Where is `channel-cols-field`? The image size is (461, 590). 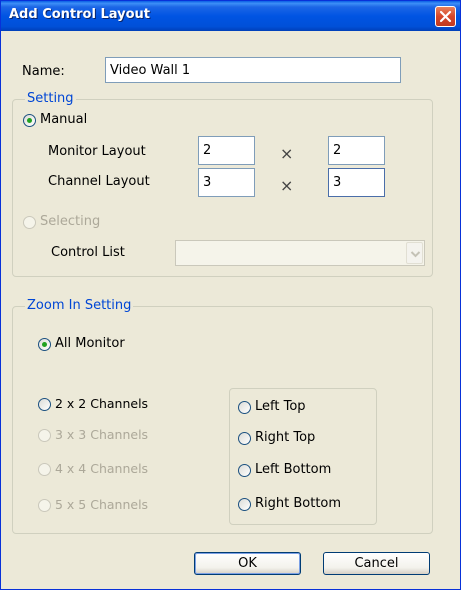
channel-cols-field is located at coordinates (226, 182).